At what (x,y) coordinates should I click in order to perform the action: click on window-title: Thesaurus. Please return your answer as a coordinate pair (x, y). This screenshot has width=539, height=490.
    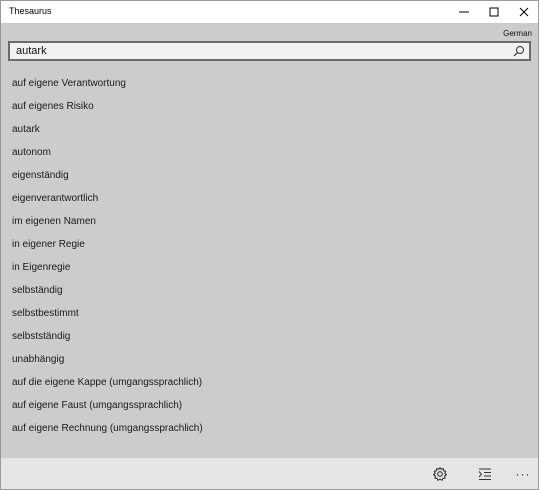
    Looking at the image, I should click on (30, 11).